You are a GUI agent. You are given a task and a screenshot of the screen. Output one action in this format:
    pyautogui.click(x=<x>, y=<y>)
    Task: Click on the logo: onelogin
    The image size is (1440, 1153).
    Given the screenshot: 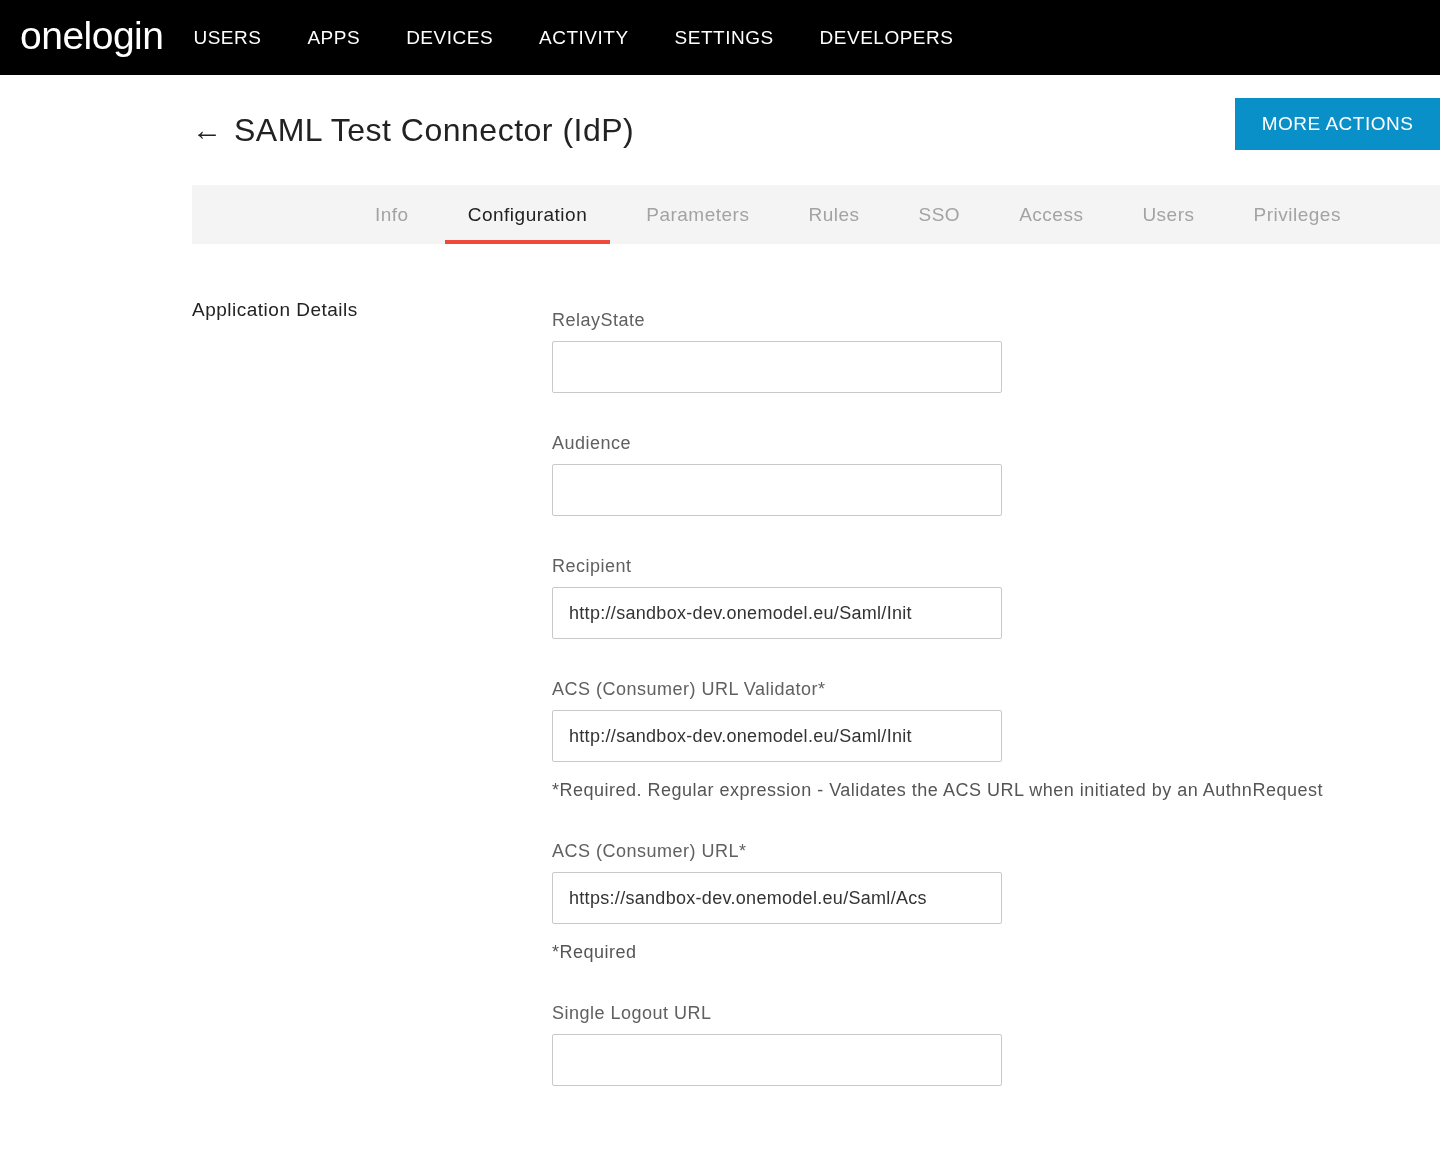 What is the action you would take?
    pyautogui.click(x=92, y=37)
    